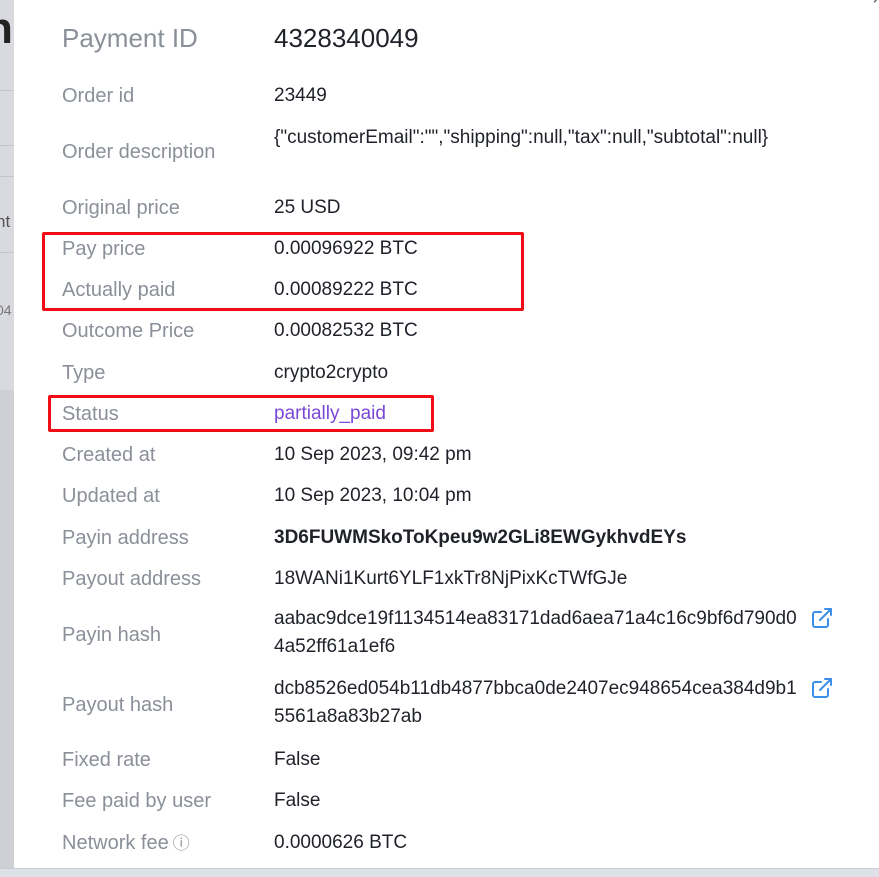 The height and width of the screenshot is (877, 879). Describe the element at coordinates (136, 801) in the screenshot. I see `fee-paid-by-user-label: Fee paid by user` at that location.